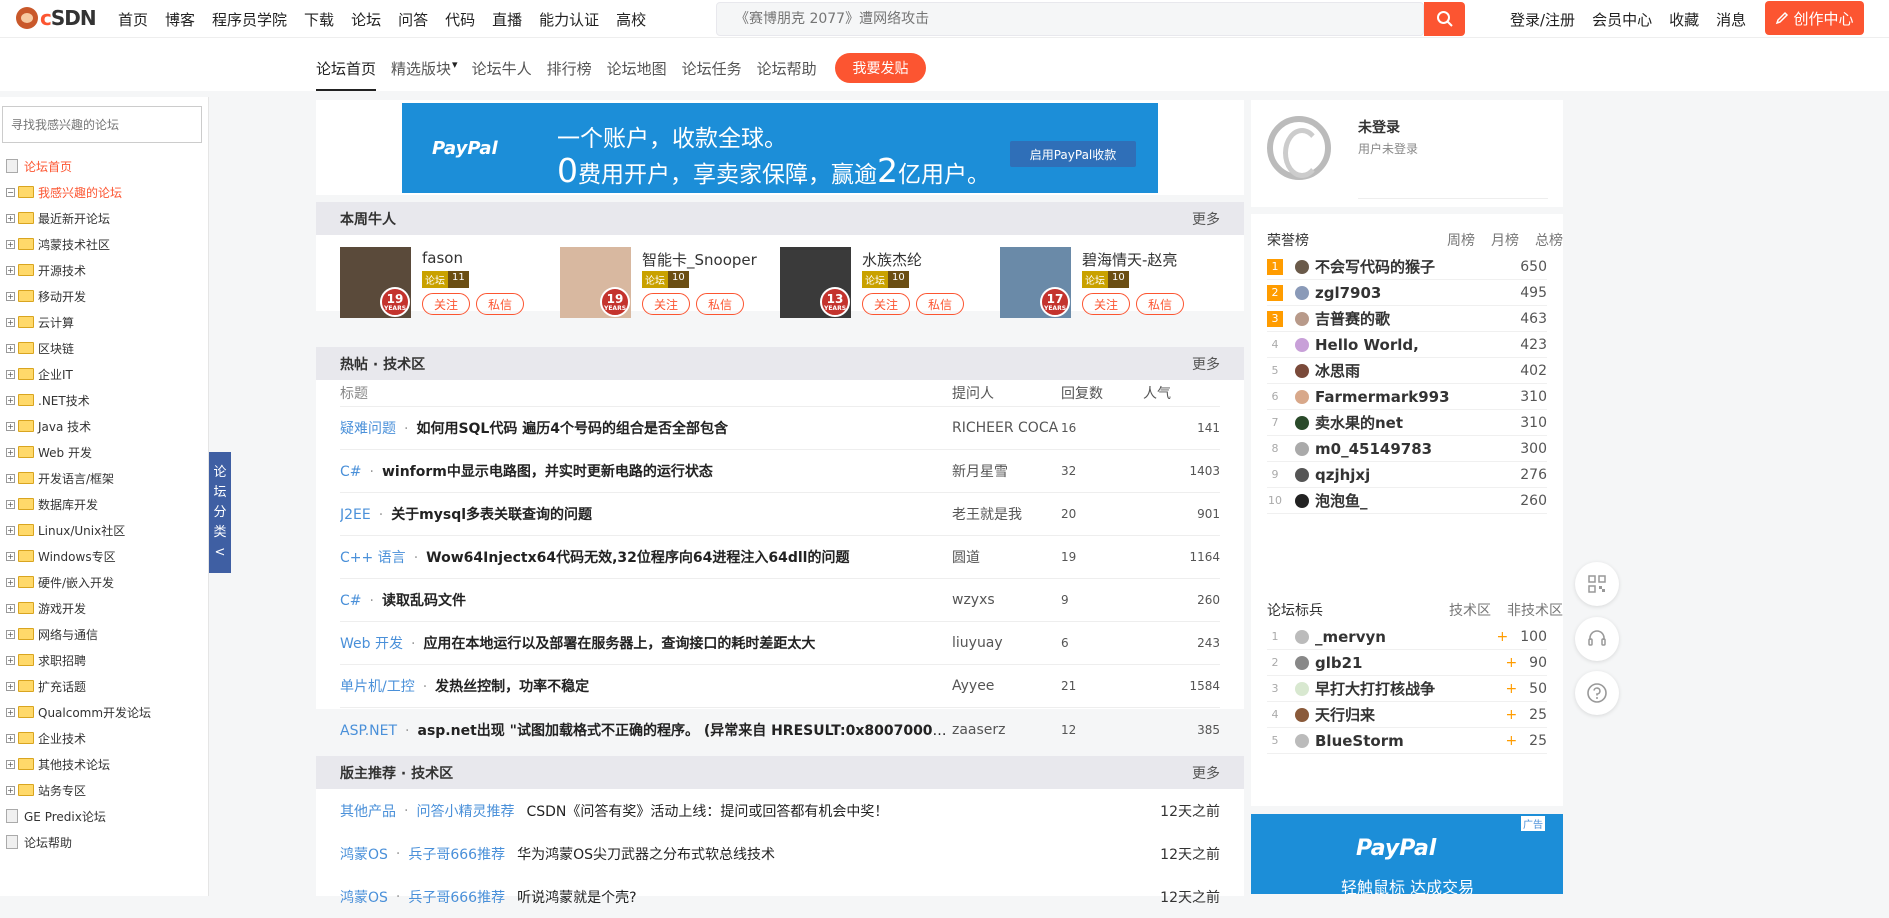  I want to click on sidebar-item: + 数据库开发, so click(76, 504).